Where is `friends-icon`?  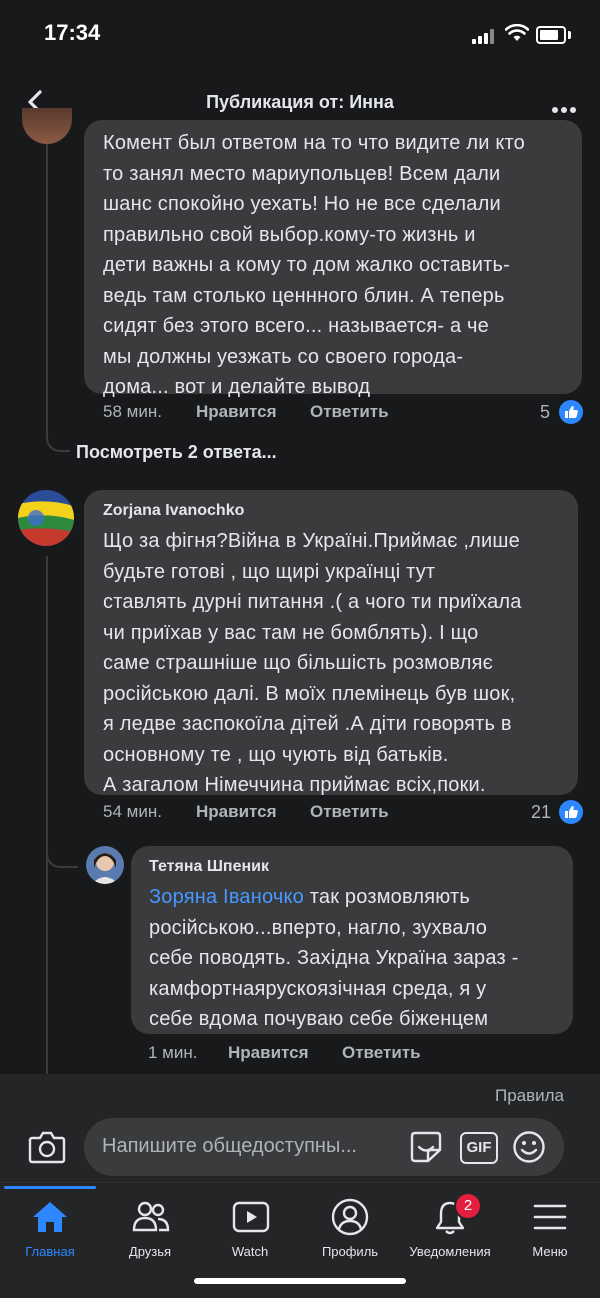
friends-icon is located at coordinates (151, 1217).